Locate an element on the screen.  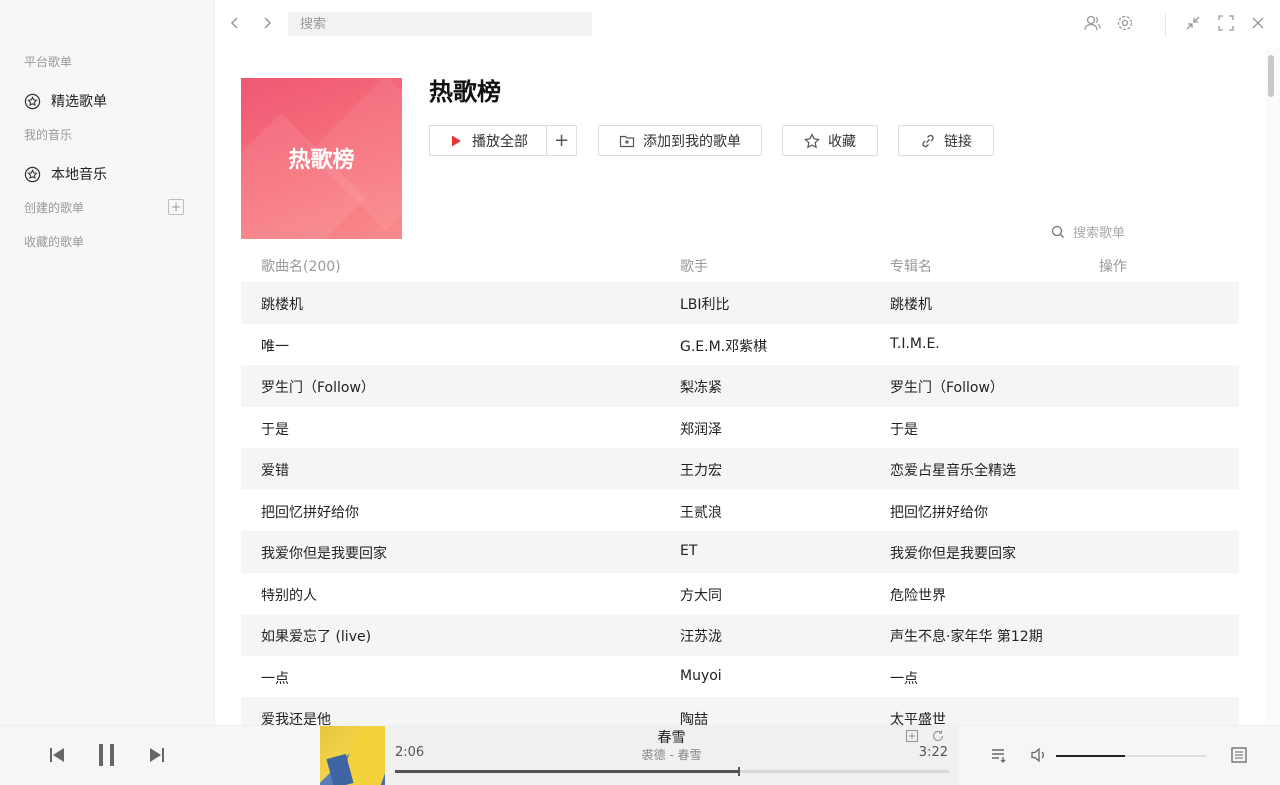
sidebar-section-created: 创建的歌单 is located at coordinates (54, 208).